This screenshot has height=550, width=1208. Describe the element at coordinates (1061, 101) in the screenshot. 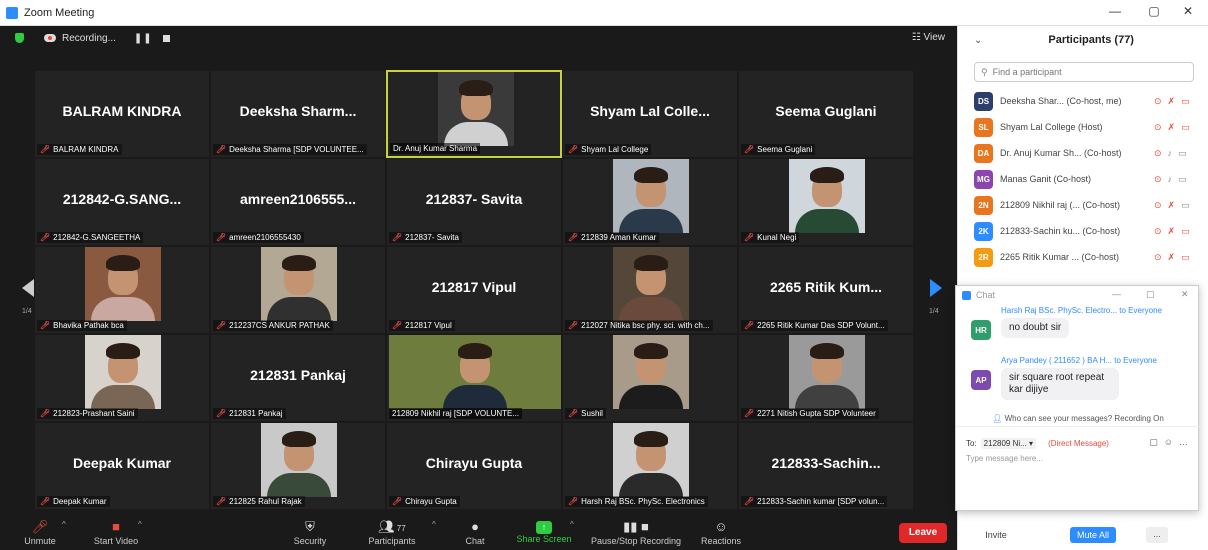

I see `participant-name: Deeksha Shar... (Co-host, me)` at that location.